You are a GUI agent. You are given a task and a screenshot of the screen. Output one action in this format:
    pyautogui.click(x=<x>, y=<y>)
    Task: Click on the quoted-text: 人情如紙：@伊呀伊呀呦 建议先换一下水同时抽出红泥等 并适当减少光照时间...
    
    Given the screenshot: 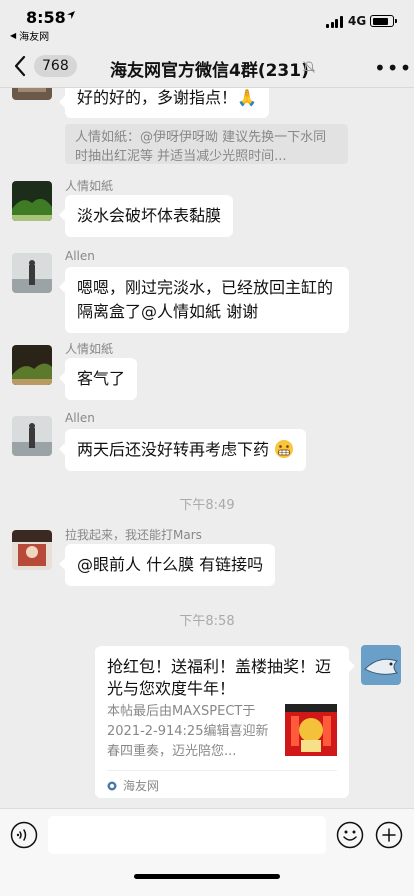 What is the action you would take?
    pyautogui.click(x=201, y=147)
    